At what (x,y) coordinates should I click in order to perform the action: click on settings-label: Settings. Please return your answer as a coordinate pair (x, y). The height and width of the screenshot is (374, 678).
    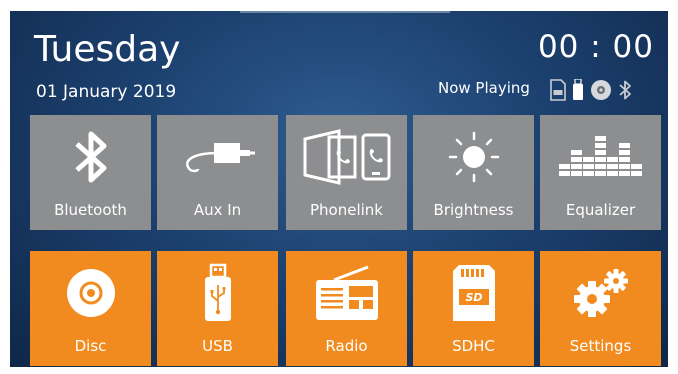
    Looking at the image, I should click on (600, 346).